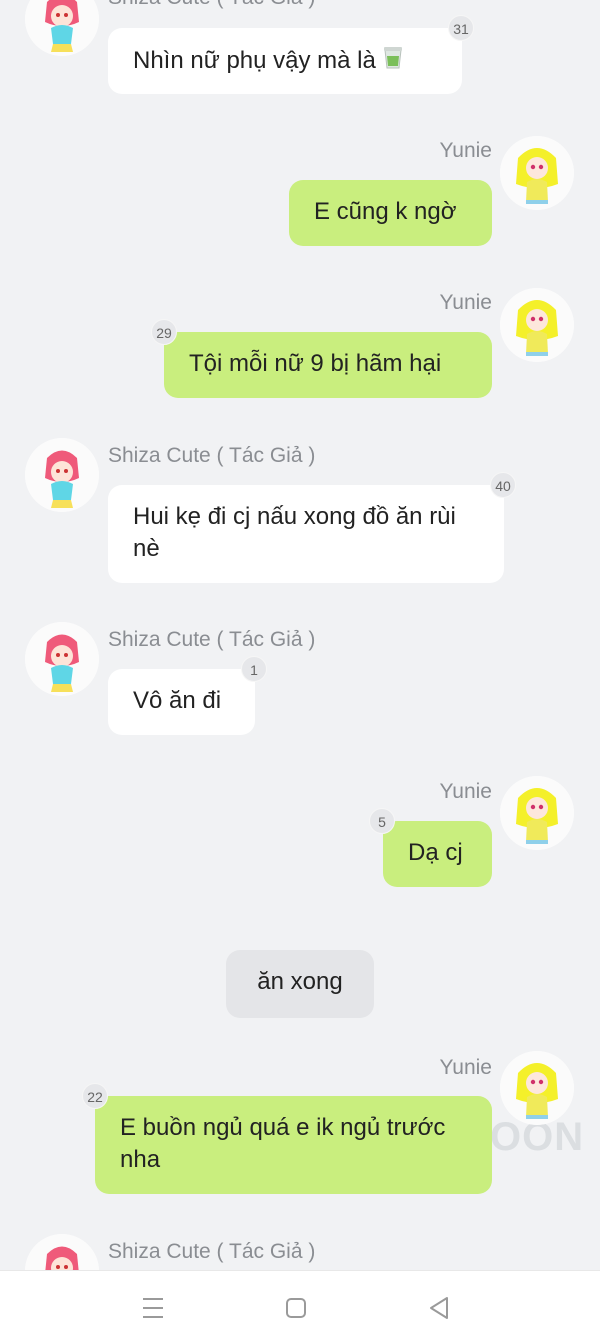 The height and width of the screenshot is (1344, 600). What do you see at coordinates (95, 1096) in the screenshot?
I see `reaction-count-badge: 22` at bounding box center [95, 1096].